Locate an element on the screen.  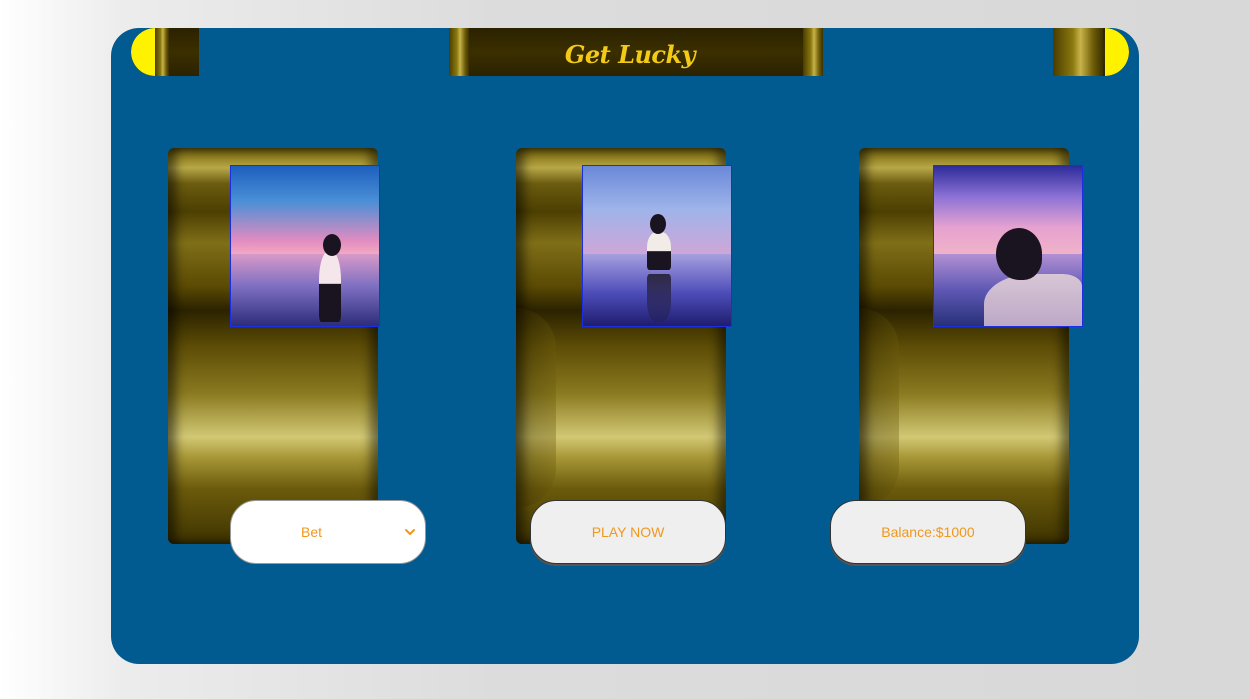
bet-select-label: Bet is located at coordinates (312, 532).